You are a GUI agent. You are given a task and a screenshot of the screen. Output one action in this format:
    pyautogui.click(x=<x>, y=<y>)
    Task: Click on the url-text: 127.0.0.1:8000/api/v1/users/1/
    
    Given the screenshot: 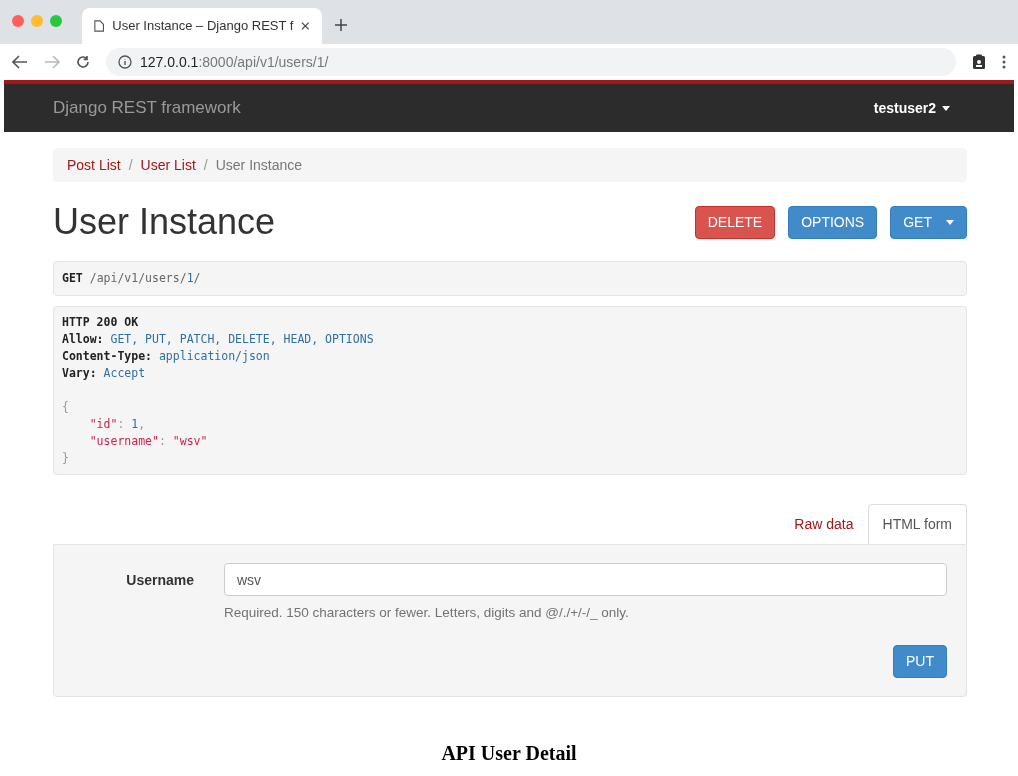 What is the action you would take?
    pyautogui.click(x=234, y=62)
    